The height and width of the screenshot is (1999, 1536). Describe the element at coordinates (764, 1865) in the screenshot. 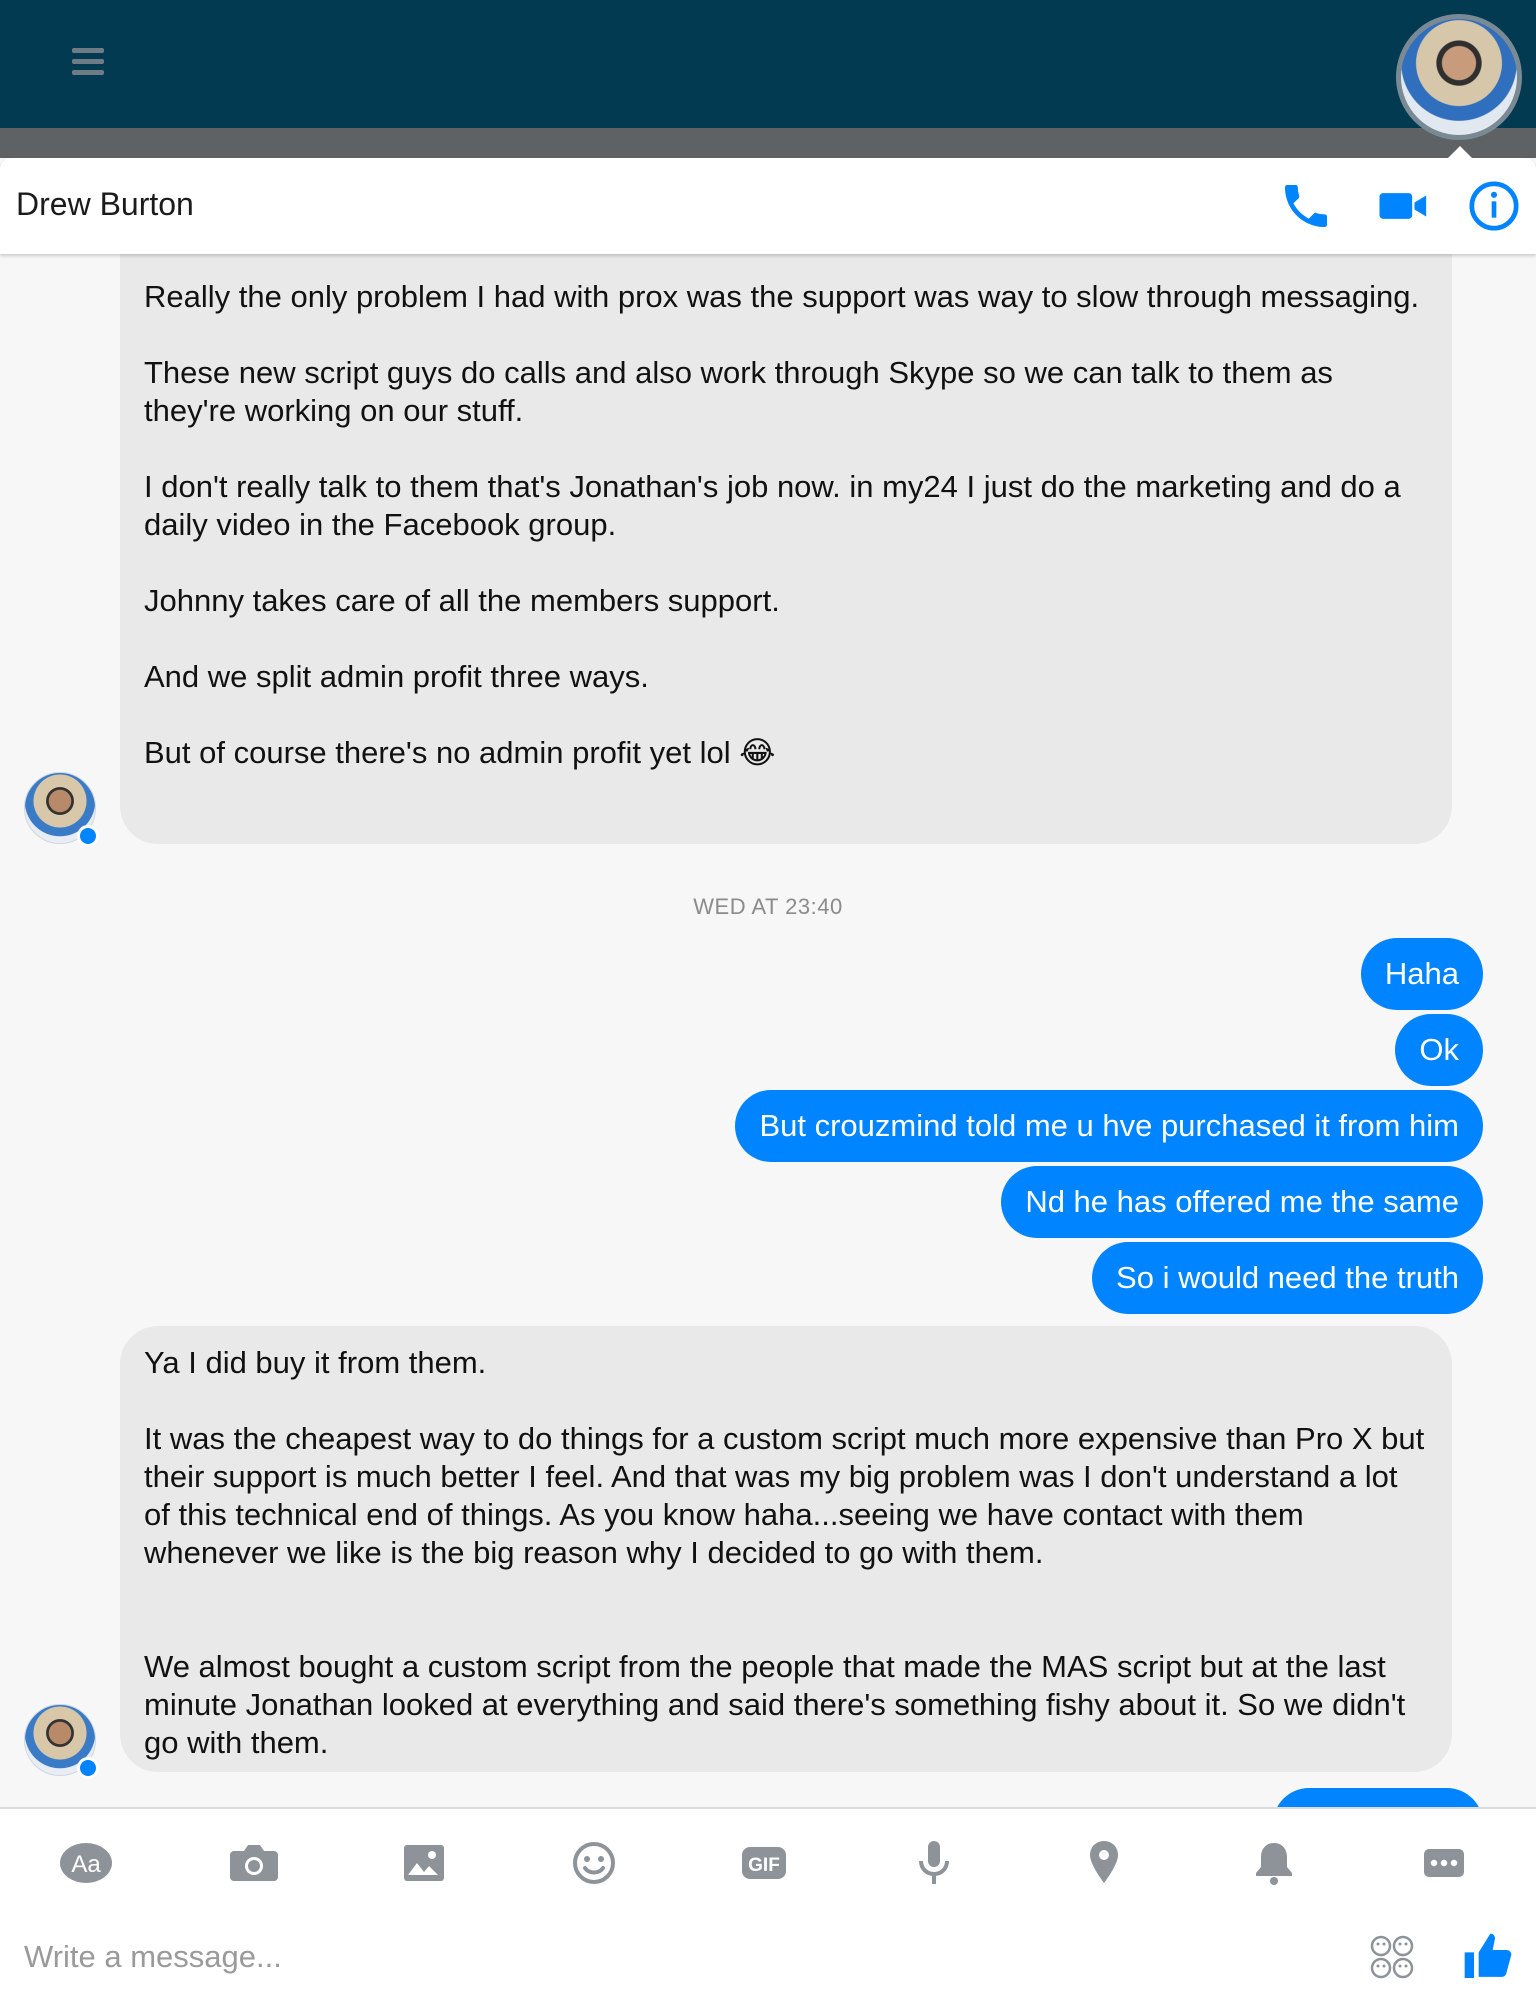

I see `gif-label: GIF` at that location.